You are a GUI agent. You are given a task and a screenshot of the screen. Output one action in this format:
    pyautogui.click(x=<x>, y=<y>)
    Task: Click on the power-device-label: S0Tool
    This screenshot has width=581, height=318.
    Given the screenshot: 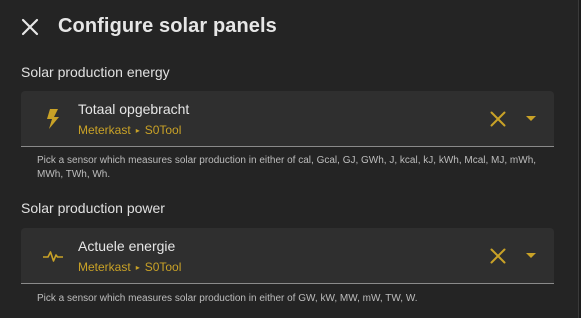 What is the action you would take?
    pyautogui.click(x=163, y=267)
    